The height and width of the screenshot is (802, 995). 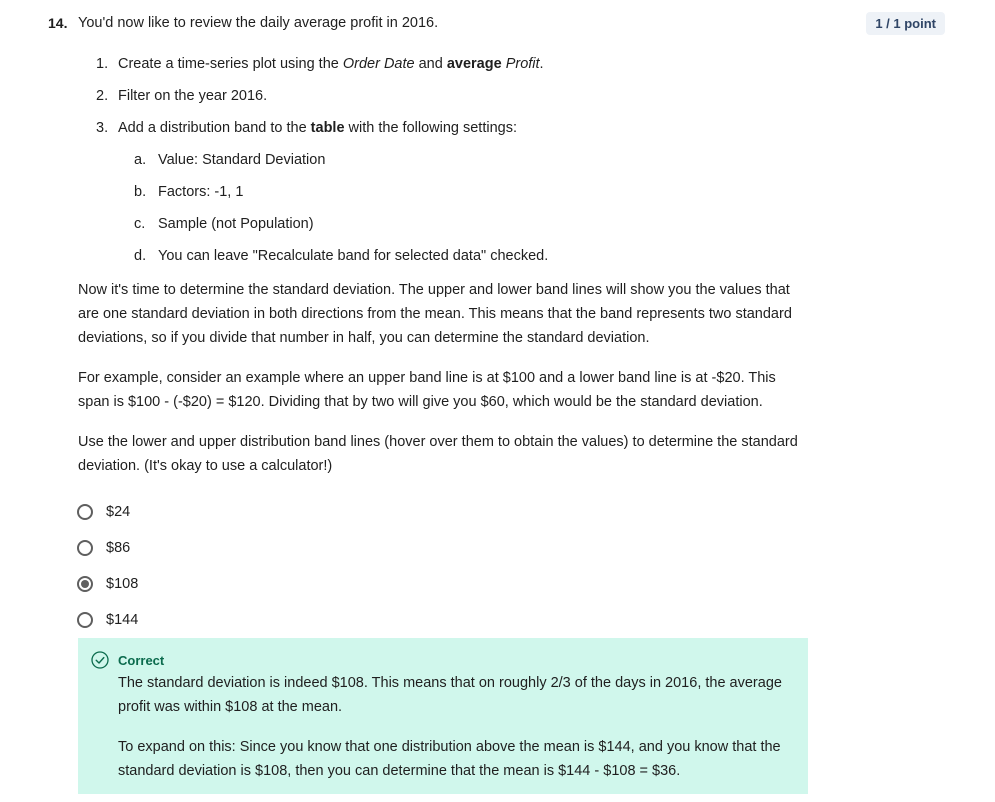 What do you see at coordinates (224, 224) in the screenshot?
I see `setting-sample: c. Sample (not Population)` at bounding box center [224, 224].